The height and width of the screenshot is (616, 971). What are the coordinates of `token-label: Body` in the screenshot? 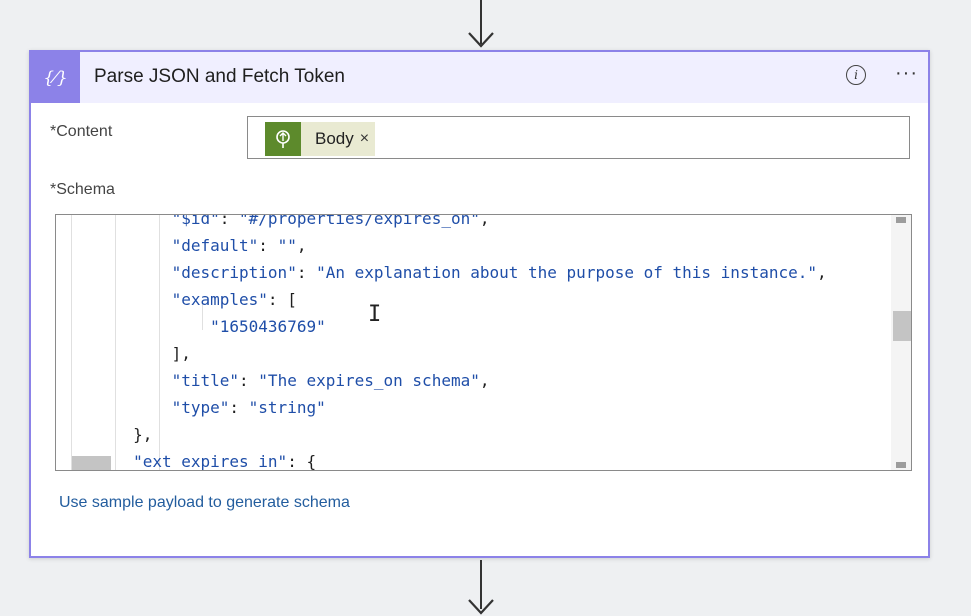 It's located at (334, 138).